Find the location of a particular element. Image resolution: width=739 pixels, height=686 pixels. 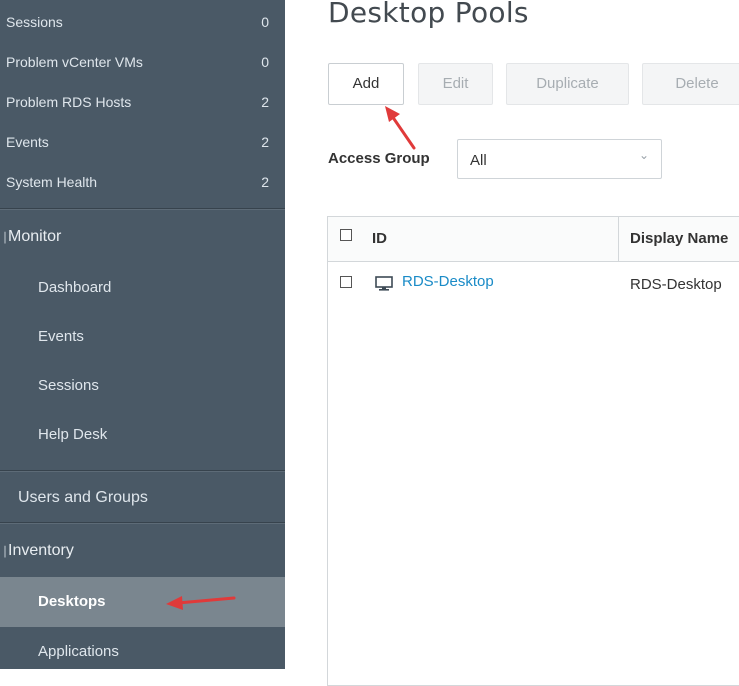

select-all-checkbox is located at coordinates (346, 235).